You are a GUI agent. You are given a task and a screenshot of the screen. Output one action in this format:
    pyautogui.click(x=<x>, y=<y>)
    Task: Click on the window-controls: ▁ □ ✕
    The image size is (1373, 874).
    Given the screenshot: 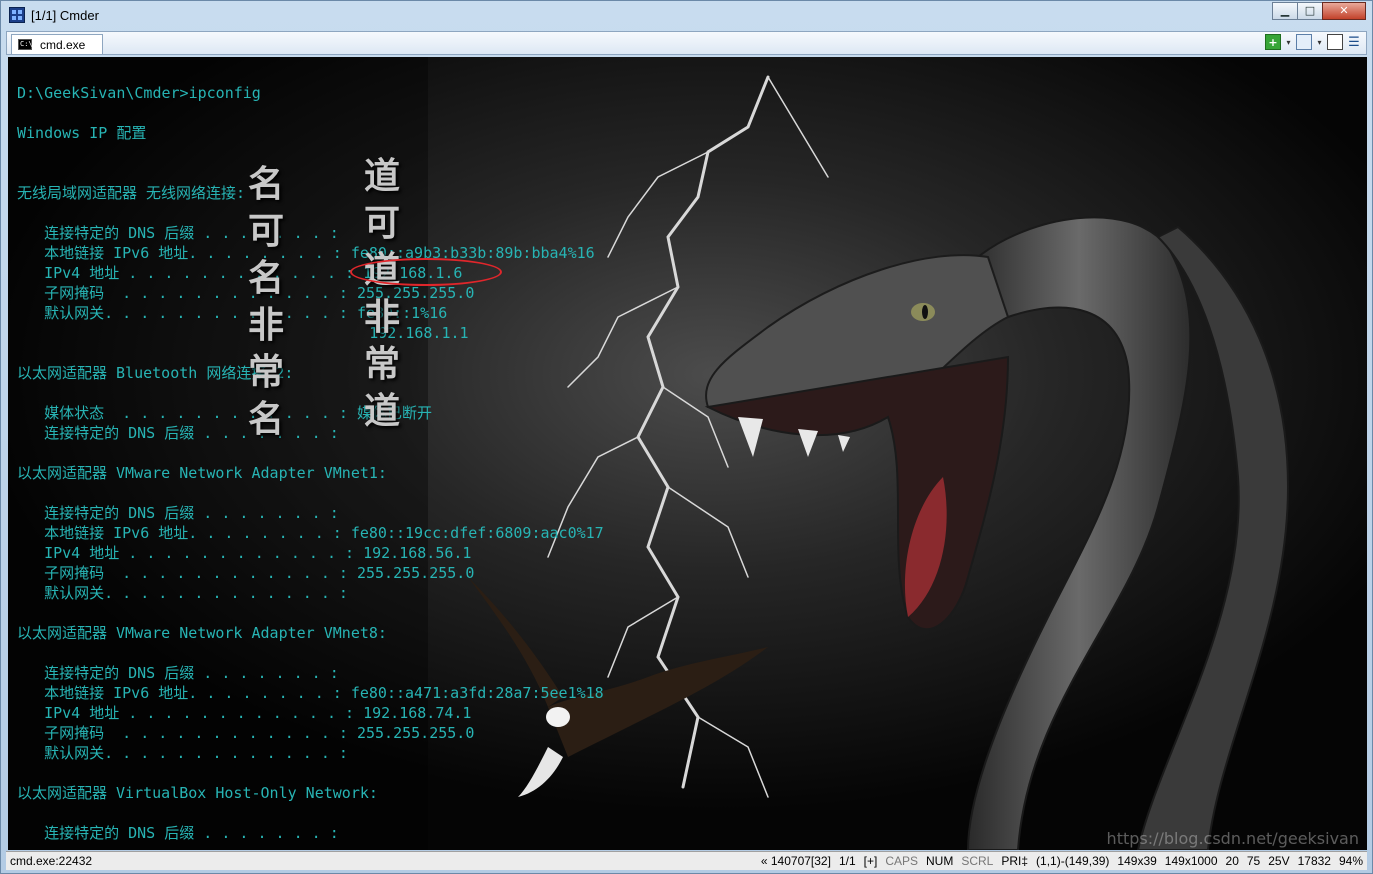 What is the action you would take?
    pyautogui.click(x=1319, y=11)
    